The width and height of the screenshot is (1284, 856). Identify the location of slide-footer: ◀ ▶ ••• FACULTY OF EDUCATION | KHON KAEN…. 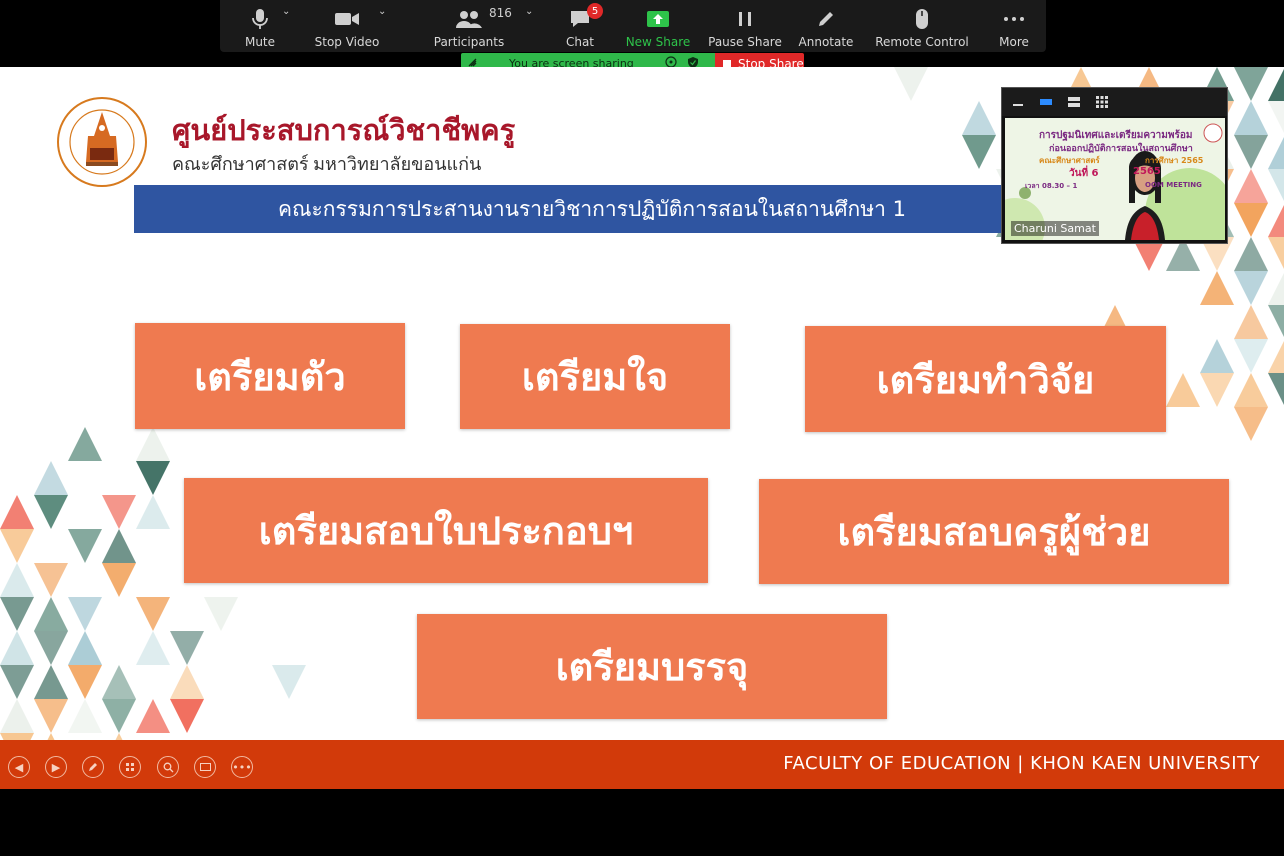
(642, 764).